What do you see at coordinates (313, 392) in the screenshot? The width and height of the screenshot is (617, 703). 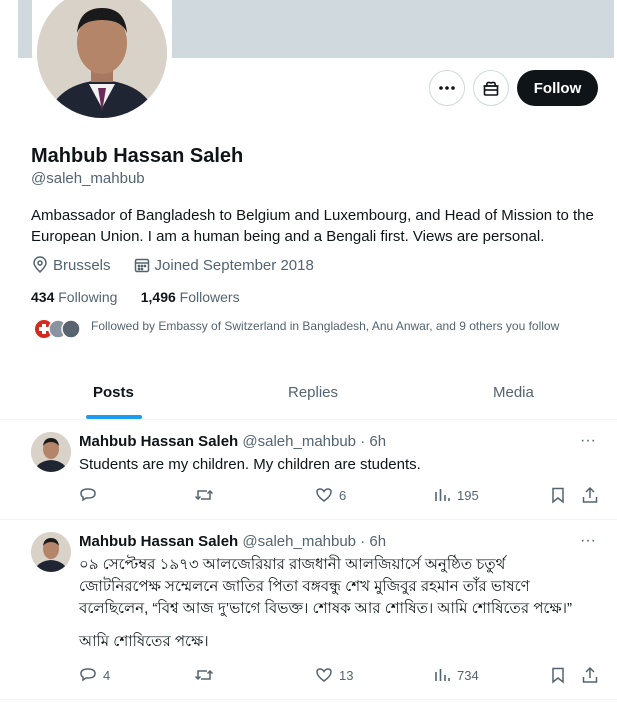 I see `tab-replies: Replies` at bounding box center [313, 392].